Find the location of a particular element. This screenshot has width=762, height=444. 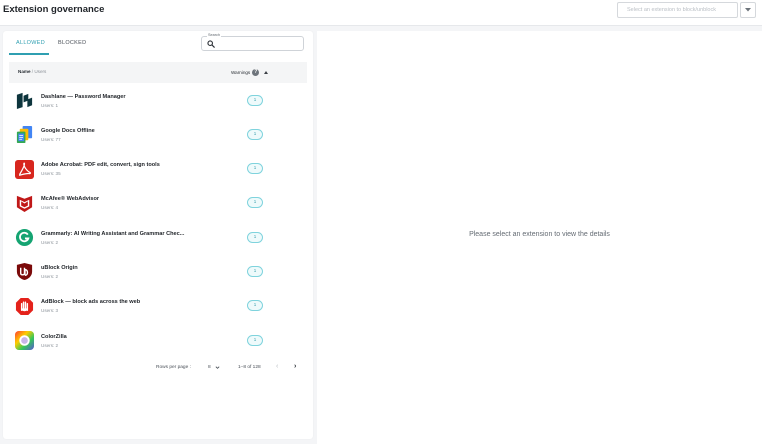

rows-per-page-label: Rows per page : is located at coordinates (173, 367).